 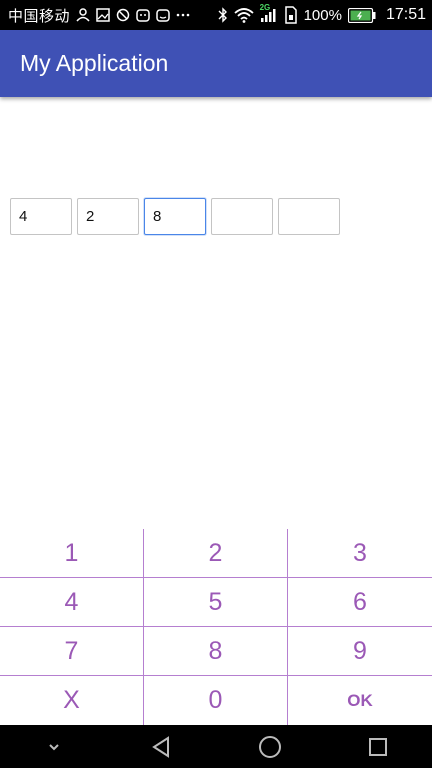 What do you see at coordinates (360, 602) in the screenshot?
I see `key-6: 6` at bounding box center [360, 602].